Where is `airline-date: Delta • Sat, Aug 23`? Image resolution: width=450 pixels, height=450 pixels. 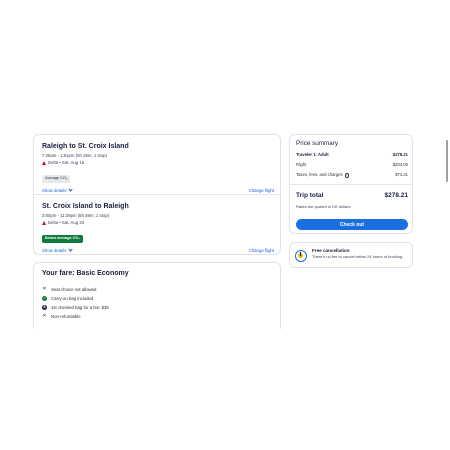 airline-date: Delta • Sat, Aug 23 is located at coordinates (66, 222).